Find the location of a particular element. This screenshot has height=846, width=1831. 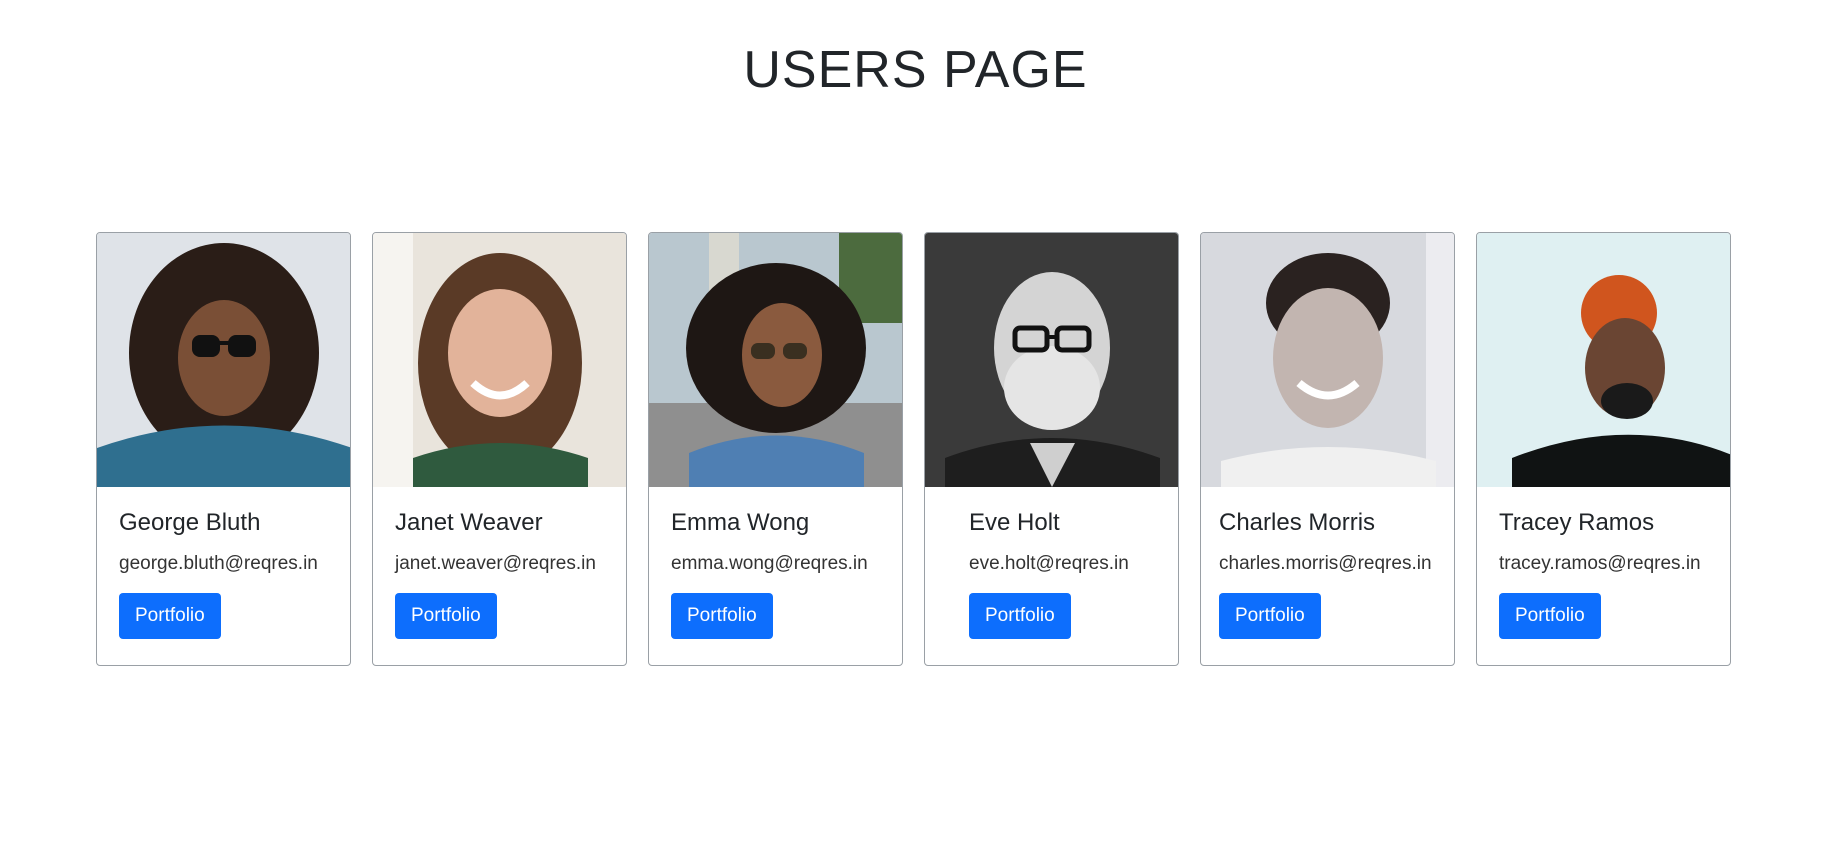

user-card: Eve Holt eve.holt@reqres.in Portfolio is located at coordinates (1051, 449).